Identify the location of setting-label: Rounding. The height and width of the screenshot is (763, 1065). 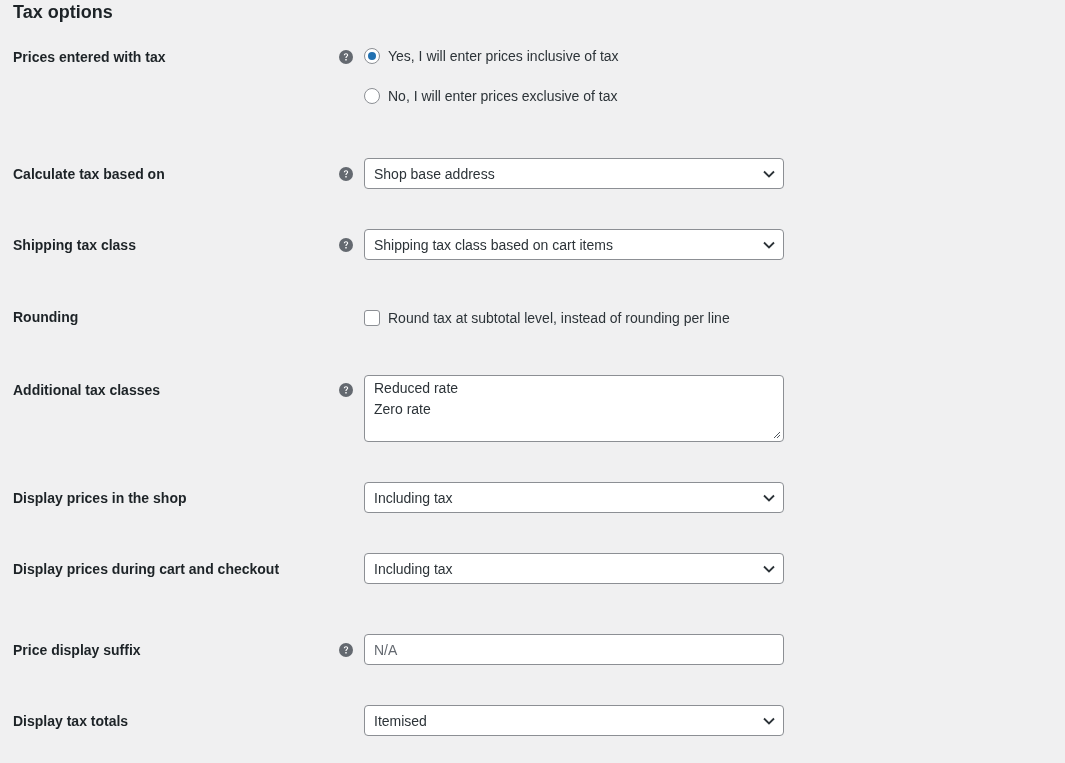
(46, 317).